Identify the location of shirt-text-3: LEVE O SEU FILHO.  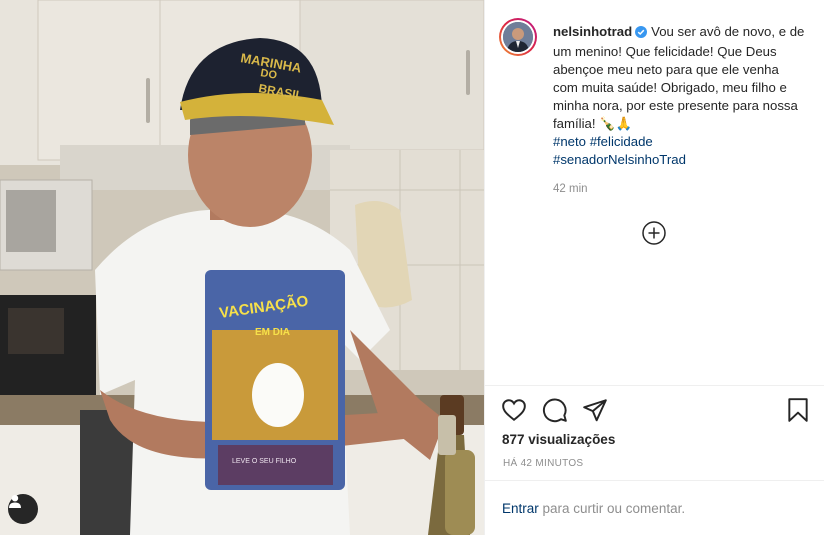
(264, 461).